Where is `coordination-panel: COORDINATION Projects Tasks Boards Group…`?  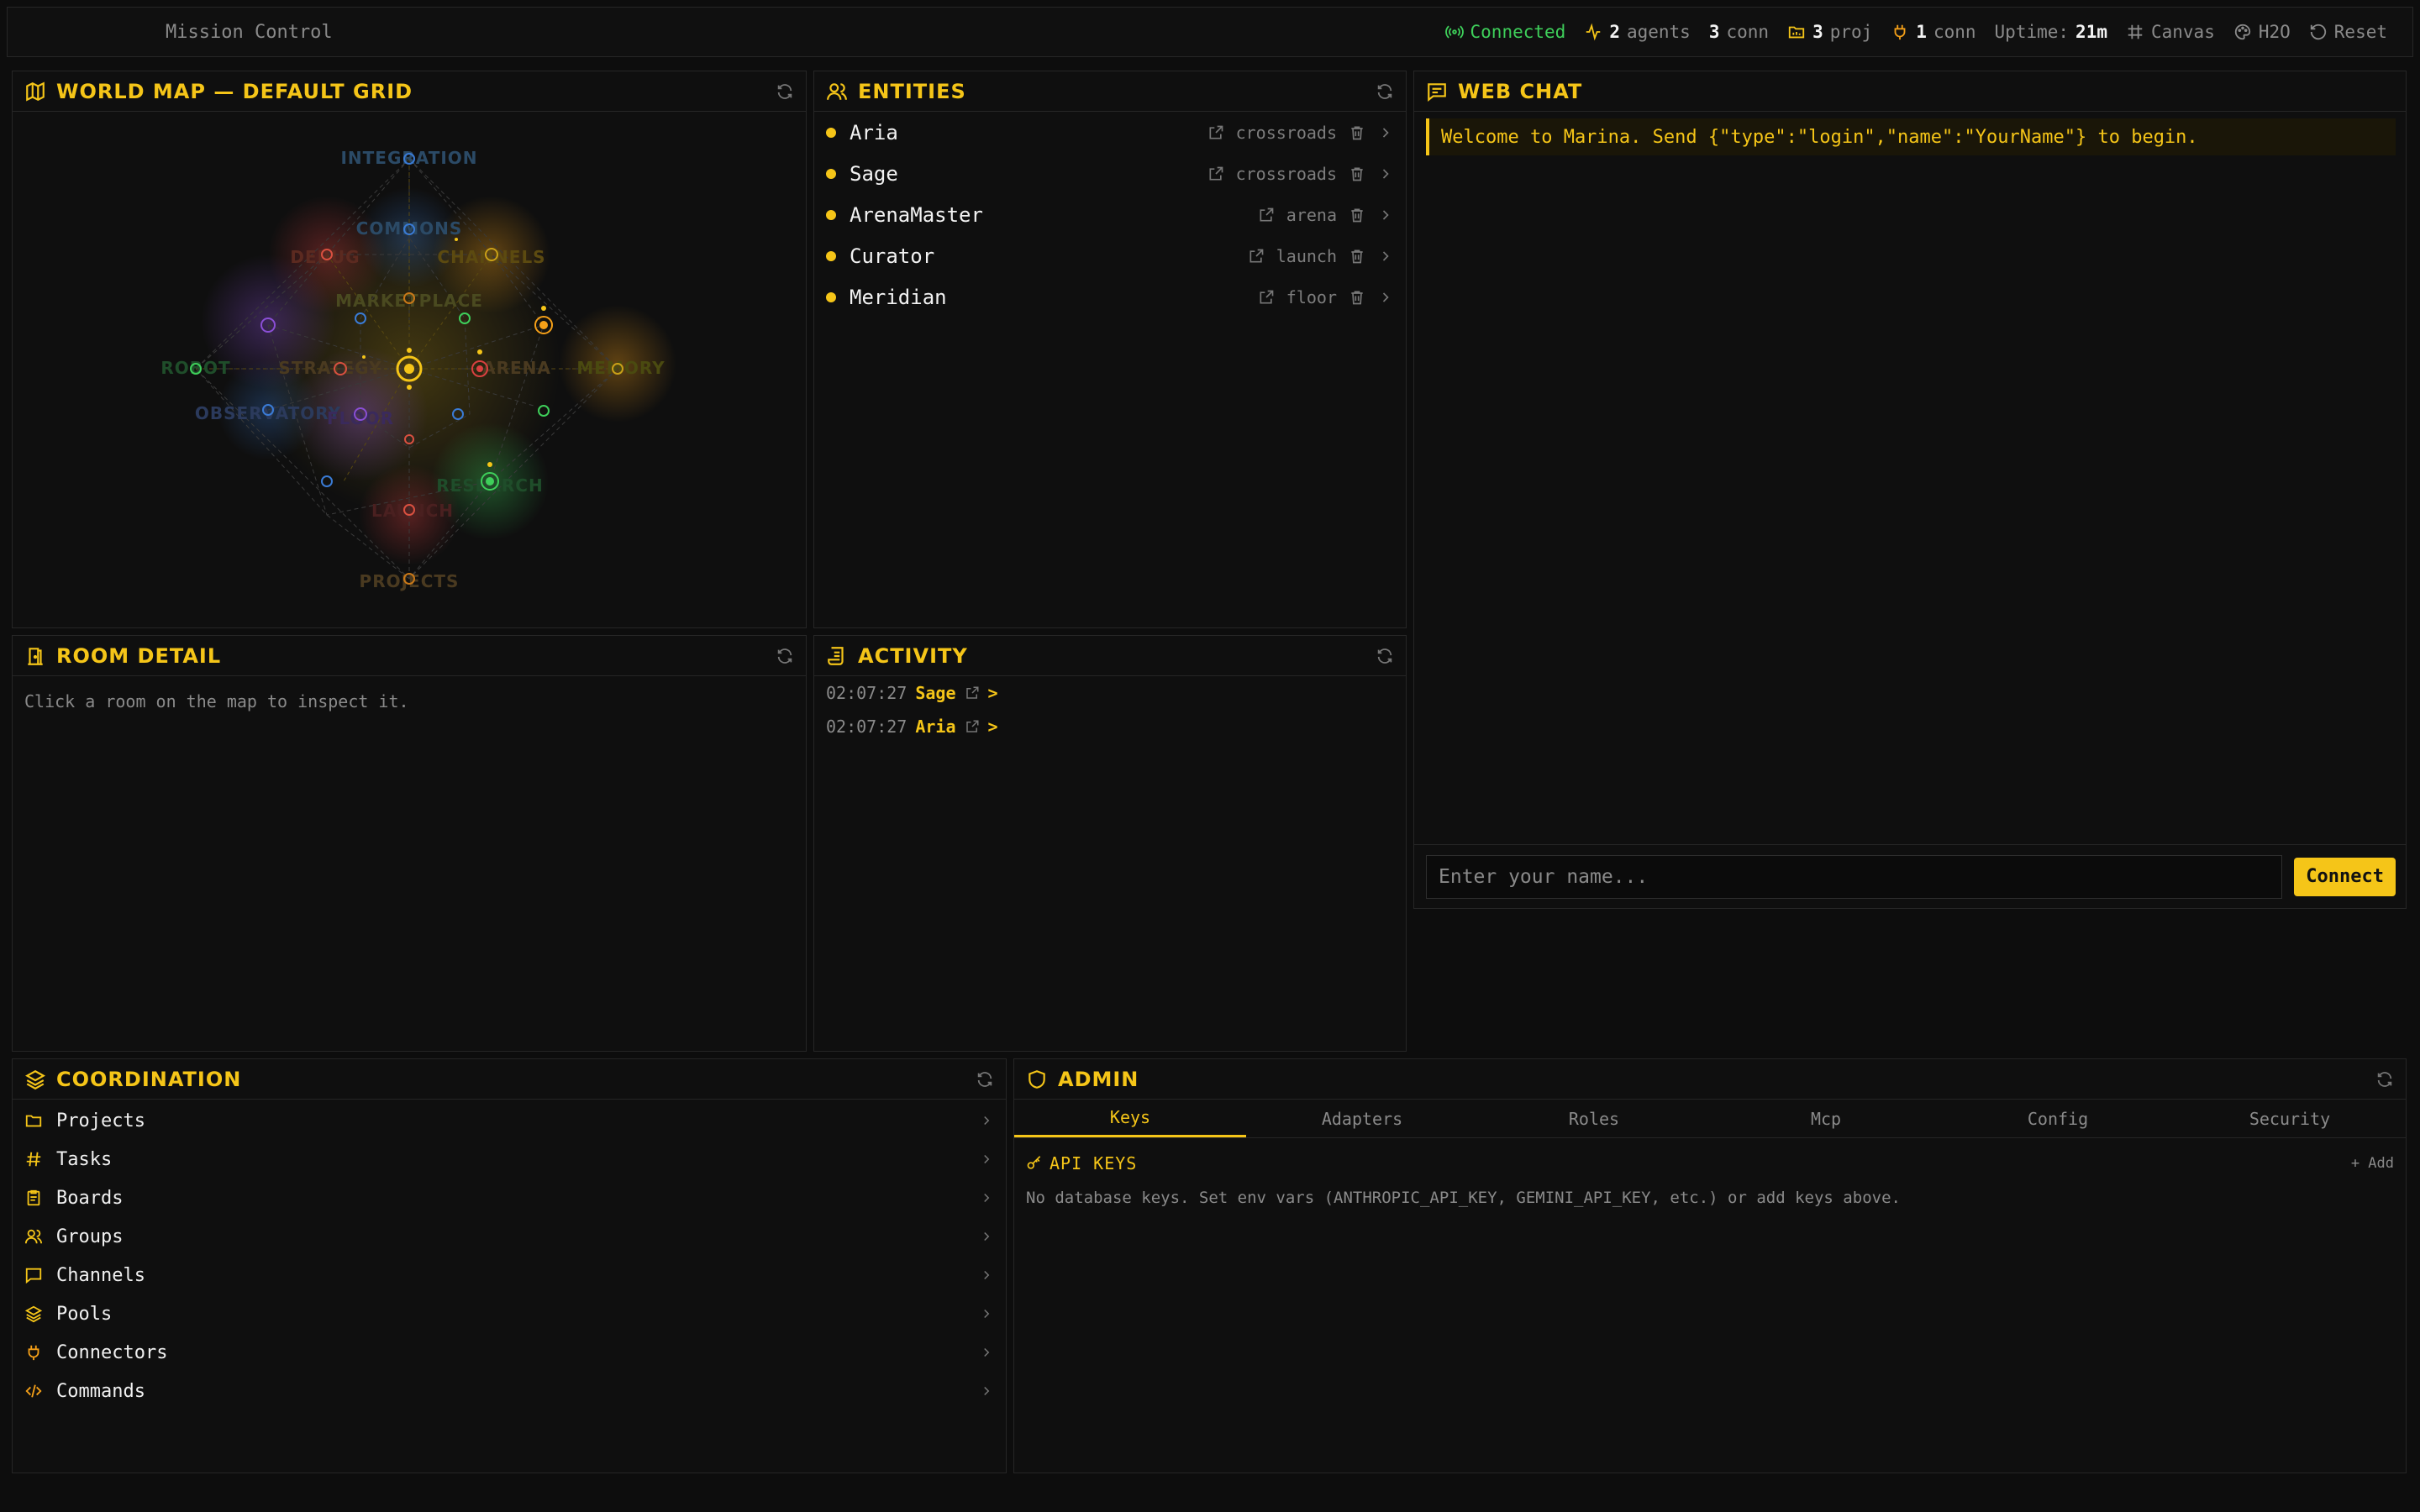
coordination-panel: COORDINATION Projects Tasks Boards Group… is located at coordinates (510, 1265).